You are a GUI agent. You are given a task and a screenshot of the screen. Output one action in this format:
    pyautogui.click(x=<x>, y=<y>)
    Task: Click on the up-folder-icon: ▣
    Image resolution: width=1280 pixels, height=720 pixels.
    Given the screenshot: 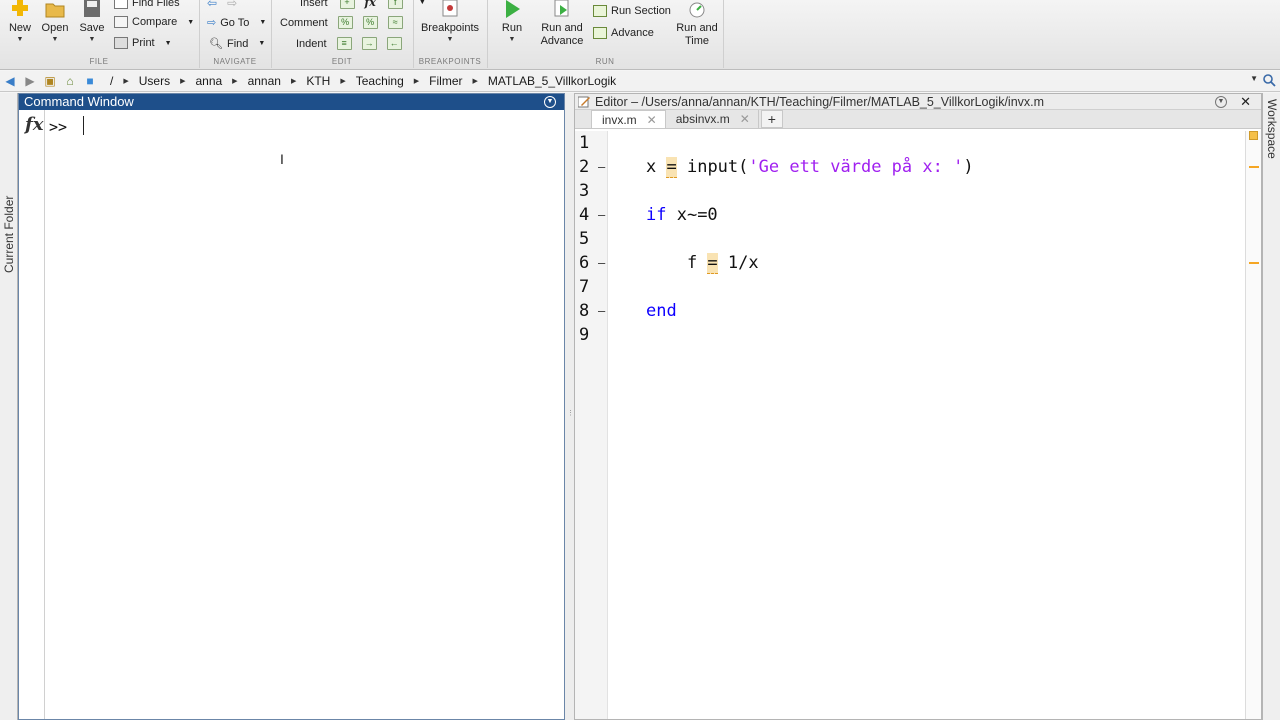 What is the action you would take?
    pyautogui.click(x=50, y=81)
    